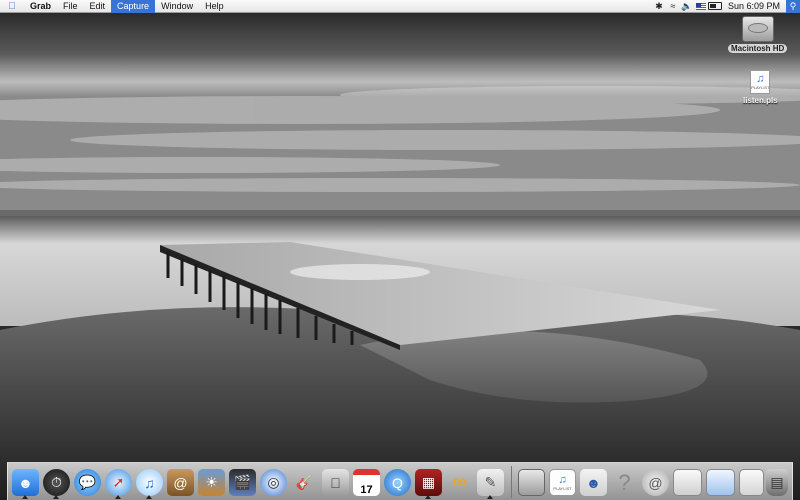  I want to click on battery-icon, so click(714, 6).